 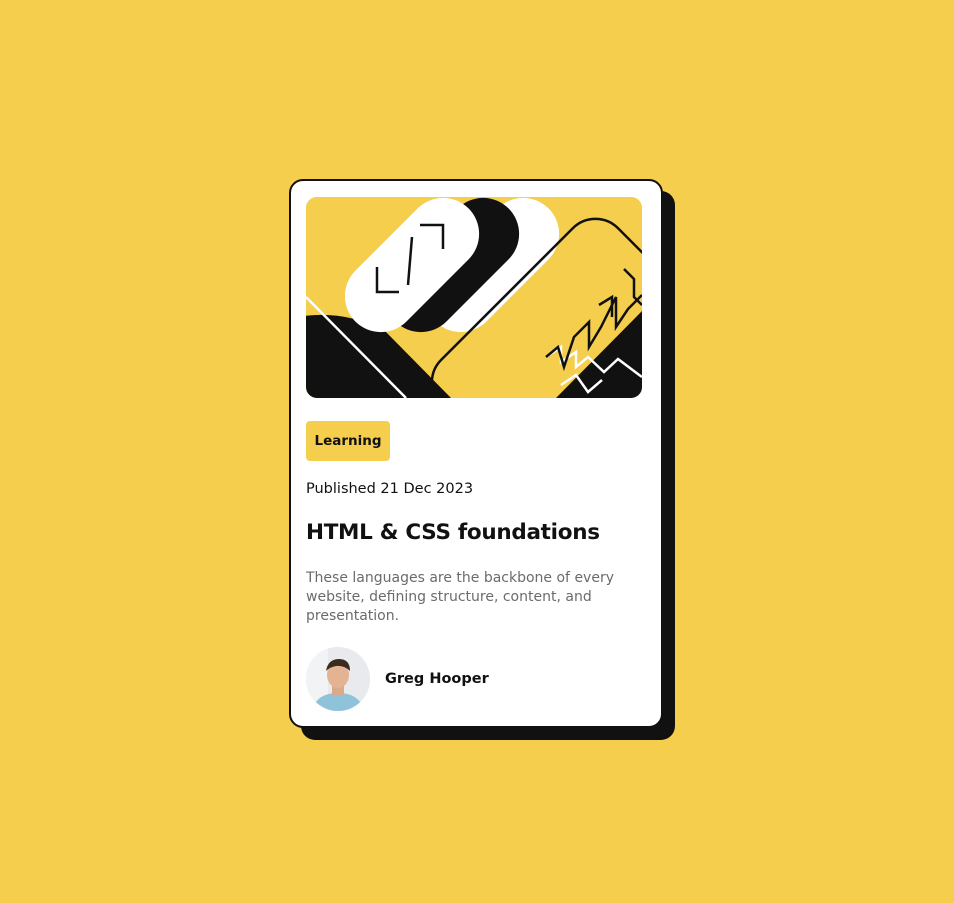 What do you see at coordinates (348, 441) in the screenshot?
I see `category-tag: Learning` at bounding box center [348, 441].